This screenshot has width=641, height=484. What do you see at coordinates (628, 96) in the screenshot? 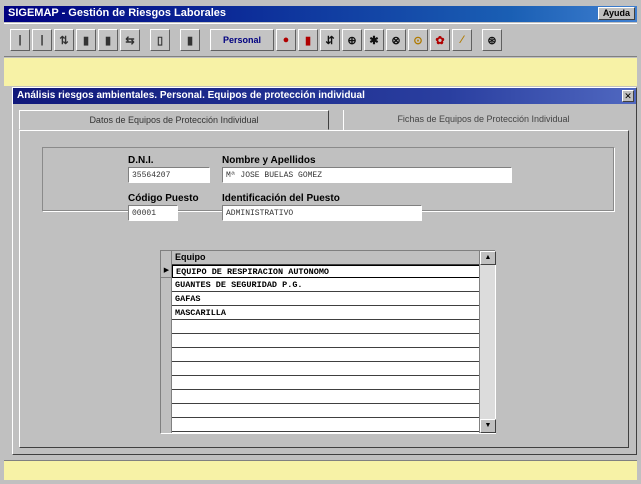
I see `close-icon: ✕` at bounding box center [628, 96].